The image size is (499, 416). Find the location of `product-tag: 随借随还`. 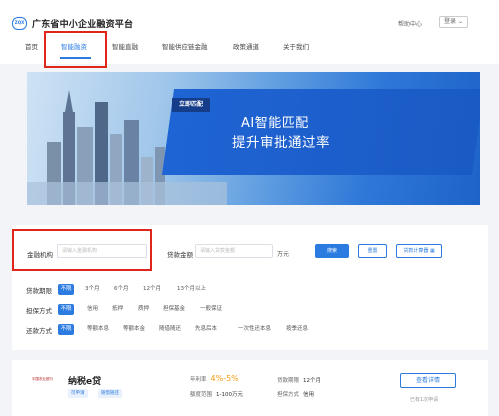

product-tag: 随借随还 is located at coordinates (110, 393).